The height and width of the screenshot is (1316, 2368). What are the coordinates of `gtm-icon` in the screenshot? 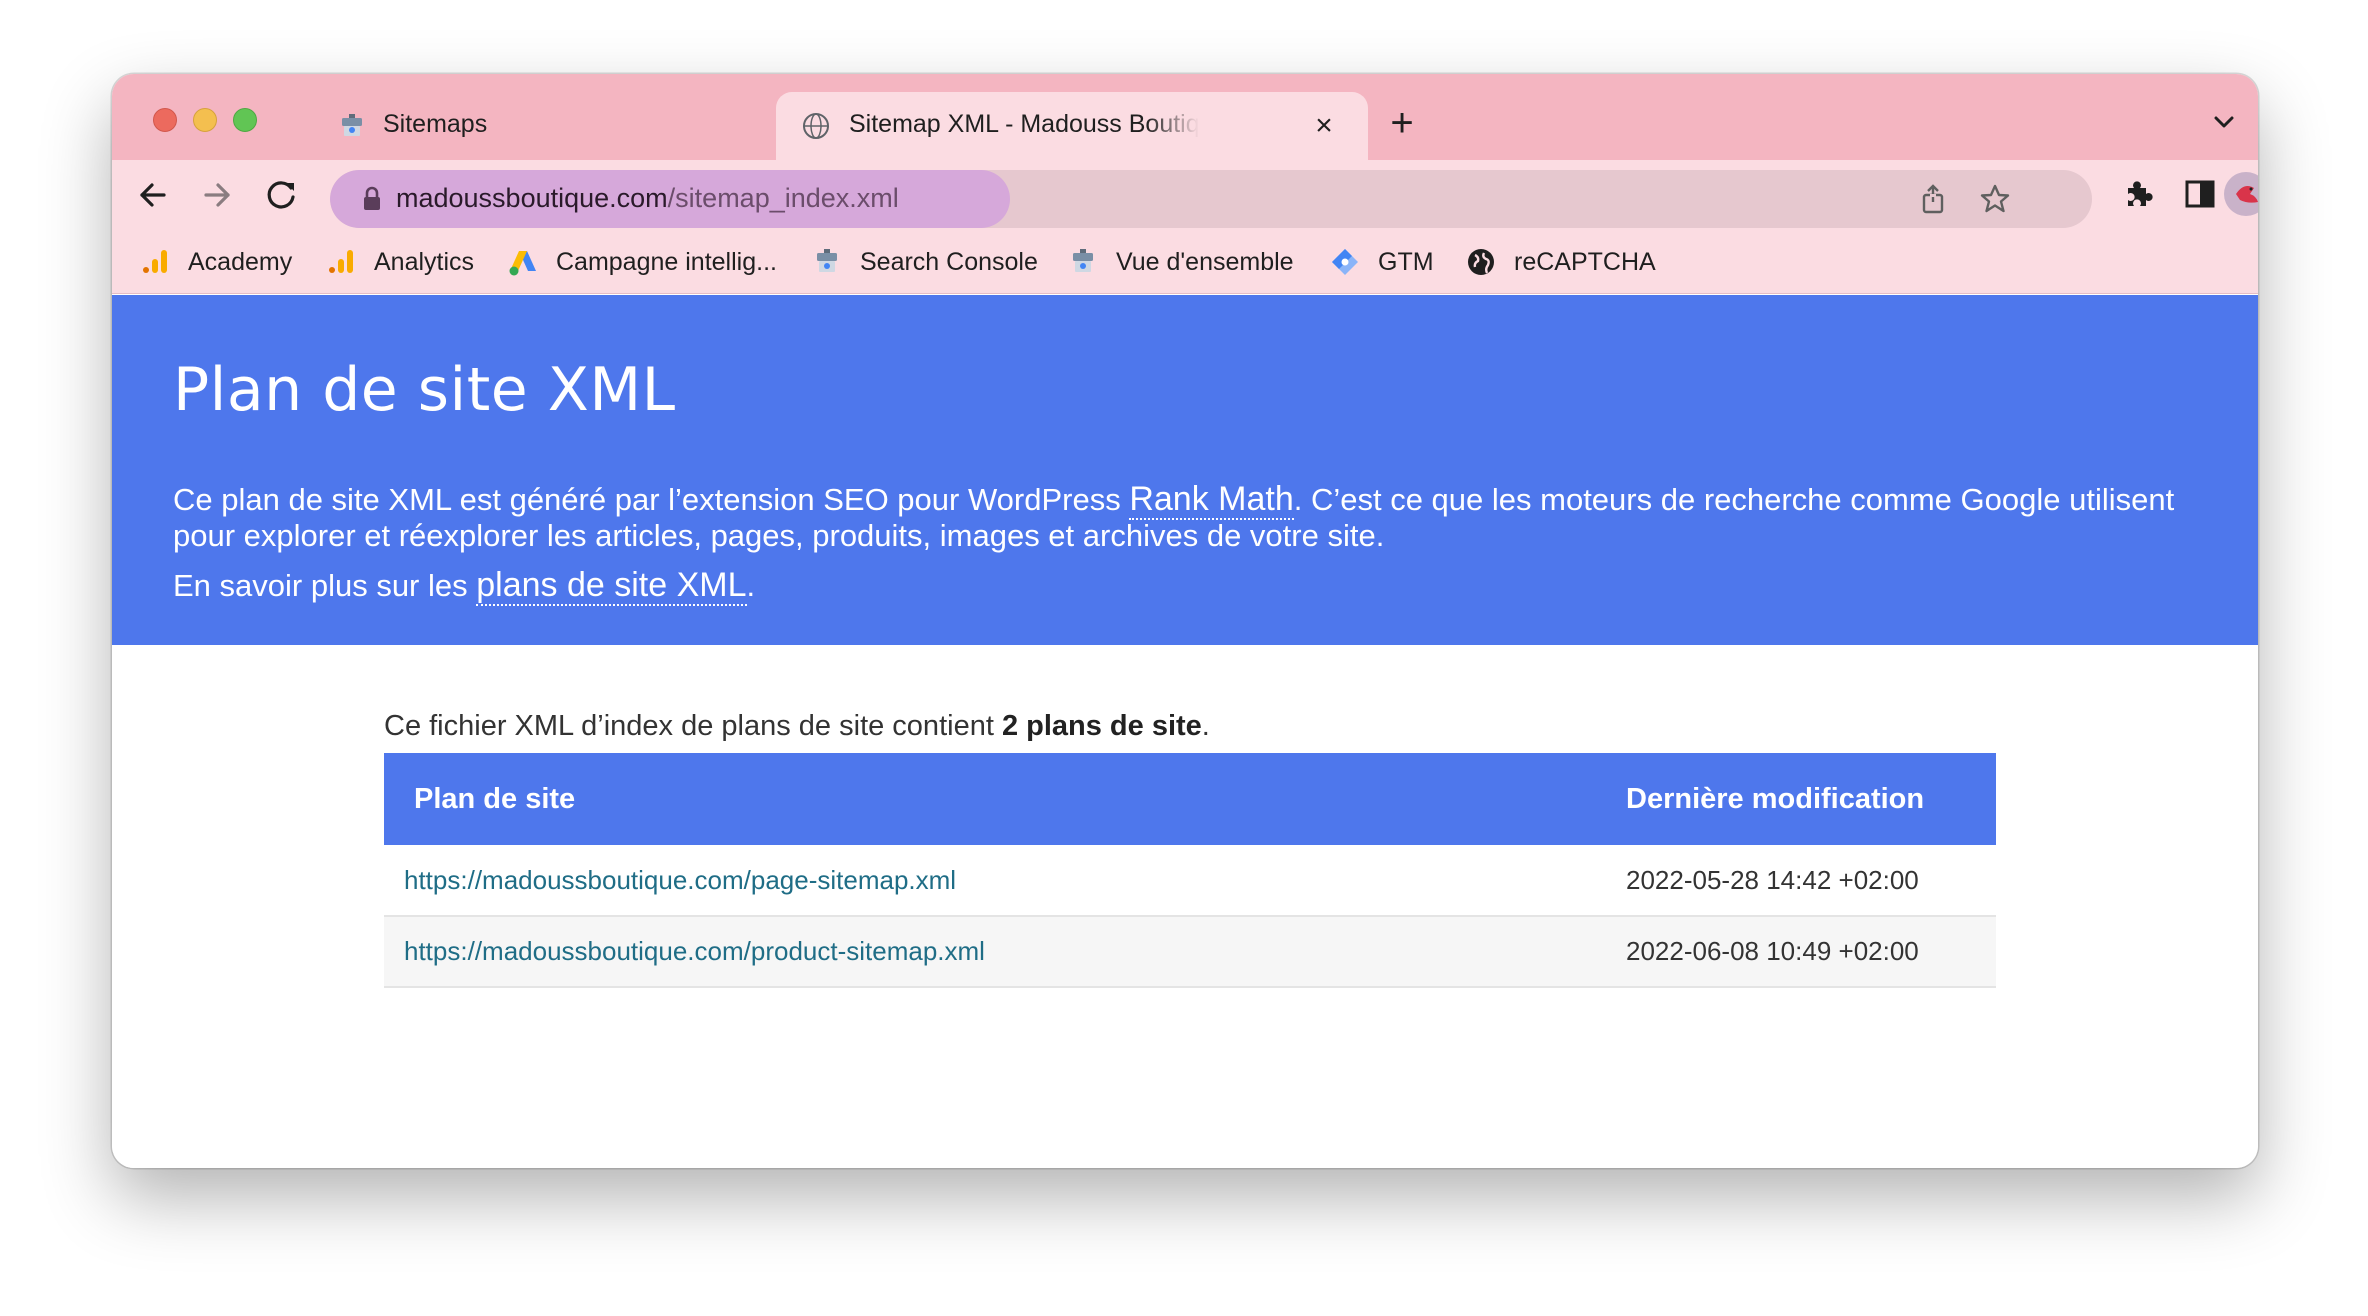 It's located at (1345, 262).